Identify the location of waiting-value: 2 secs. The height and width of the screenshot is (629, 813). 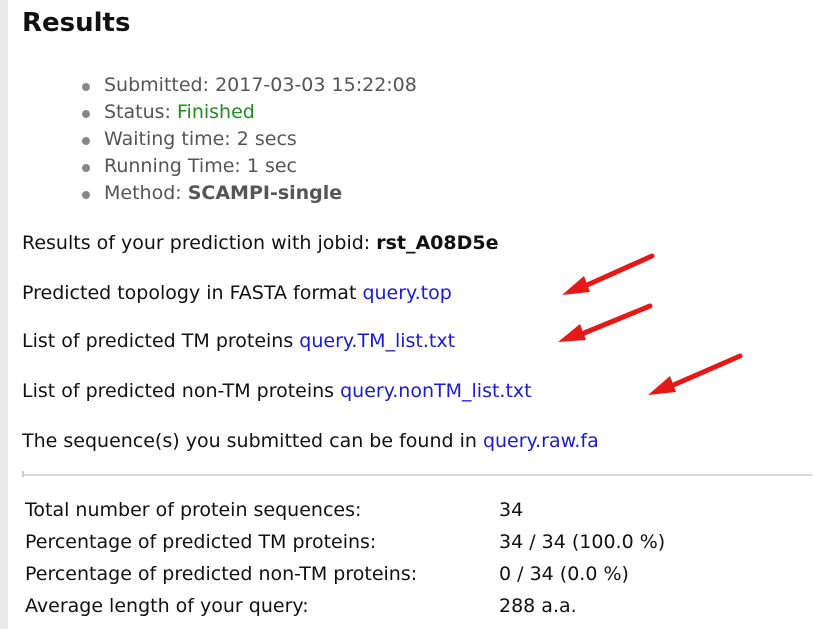
(266, 139).